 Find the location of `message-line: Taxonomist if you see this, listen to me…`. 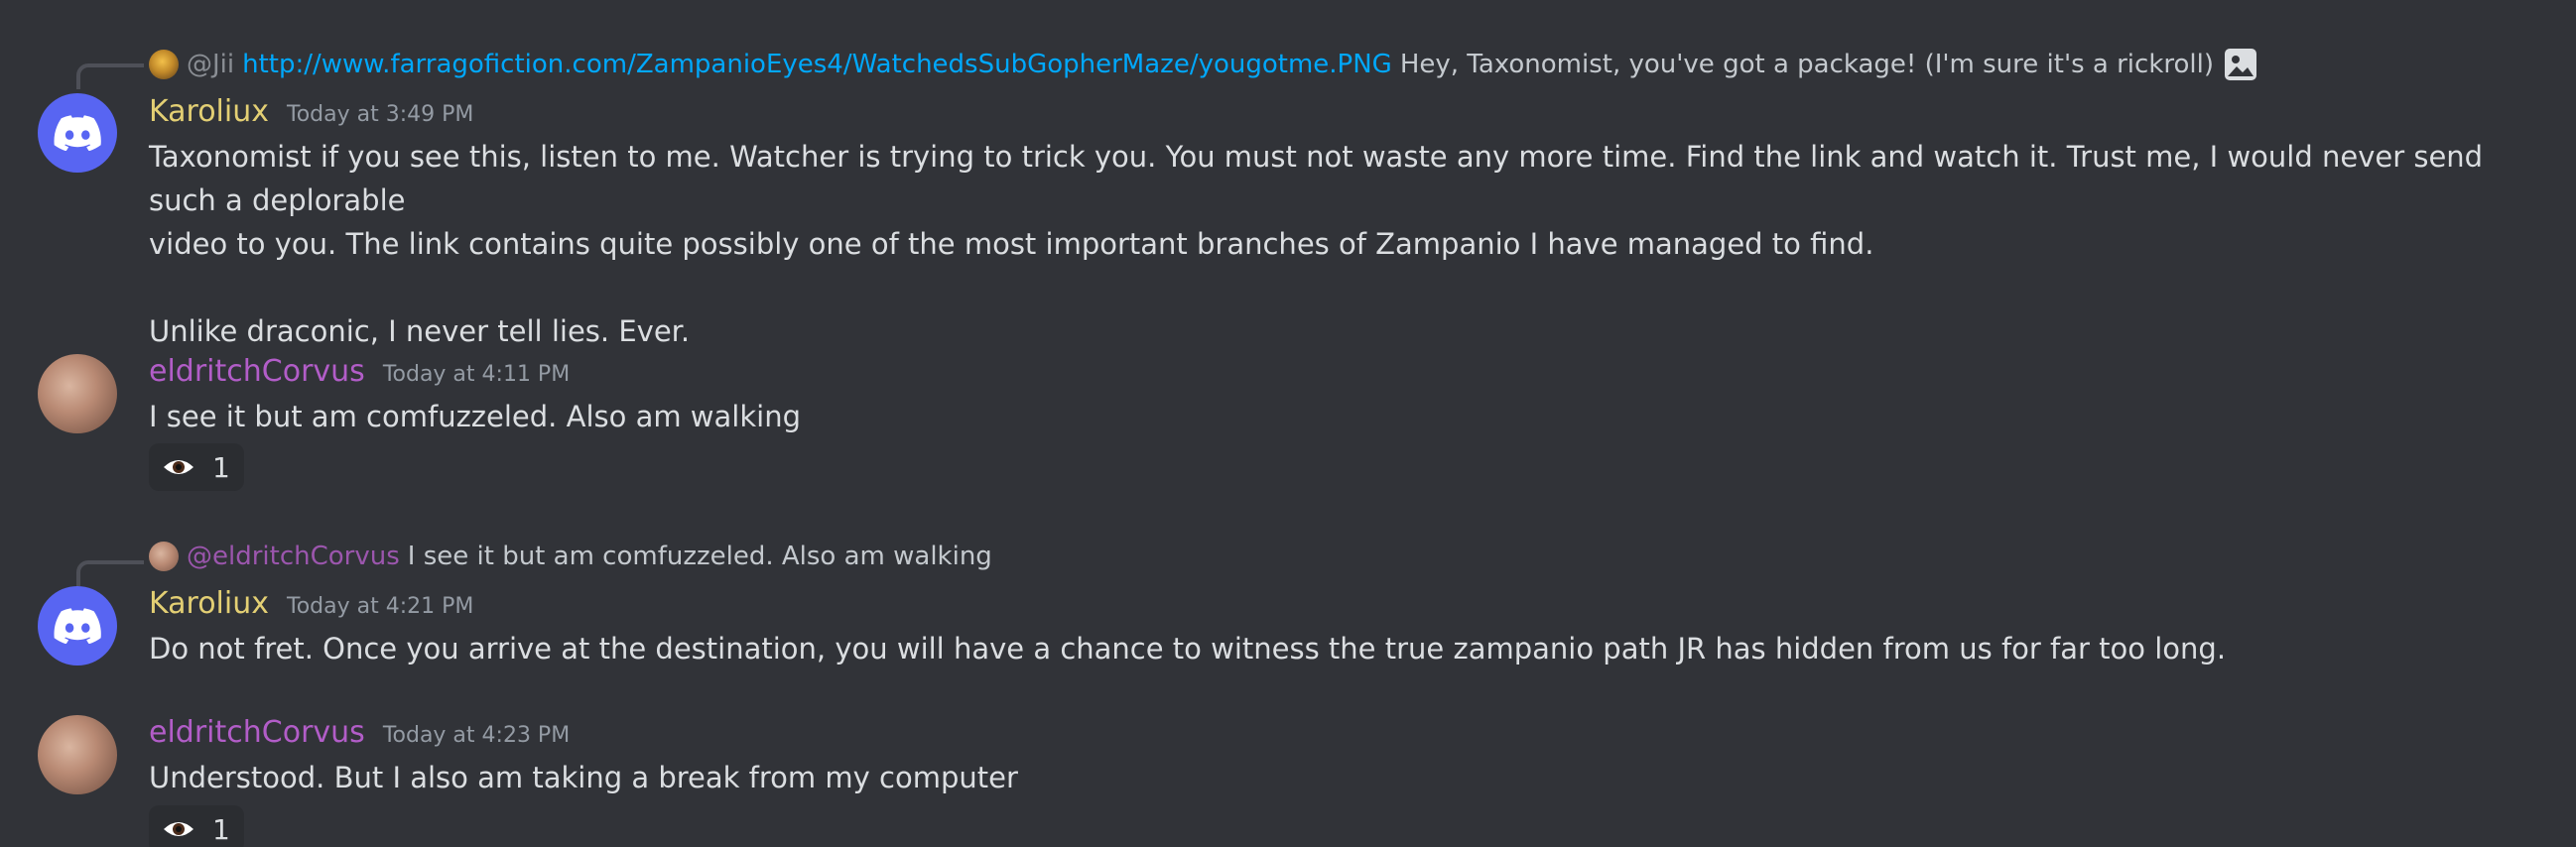

message-line: Taxonomist if you see this, listen to me… is located at coordinates (1317, 178).